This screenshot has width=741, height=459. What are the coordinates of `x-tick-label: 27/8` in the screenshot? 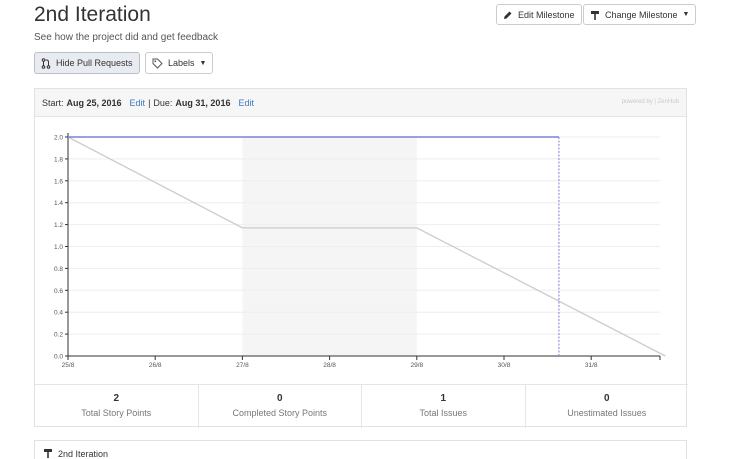 It's located at (242, 365).